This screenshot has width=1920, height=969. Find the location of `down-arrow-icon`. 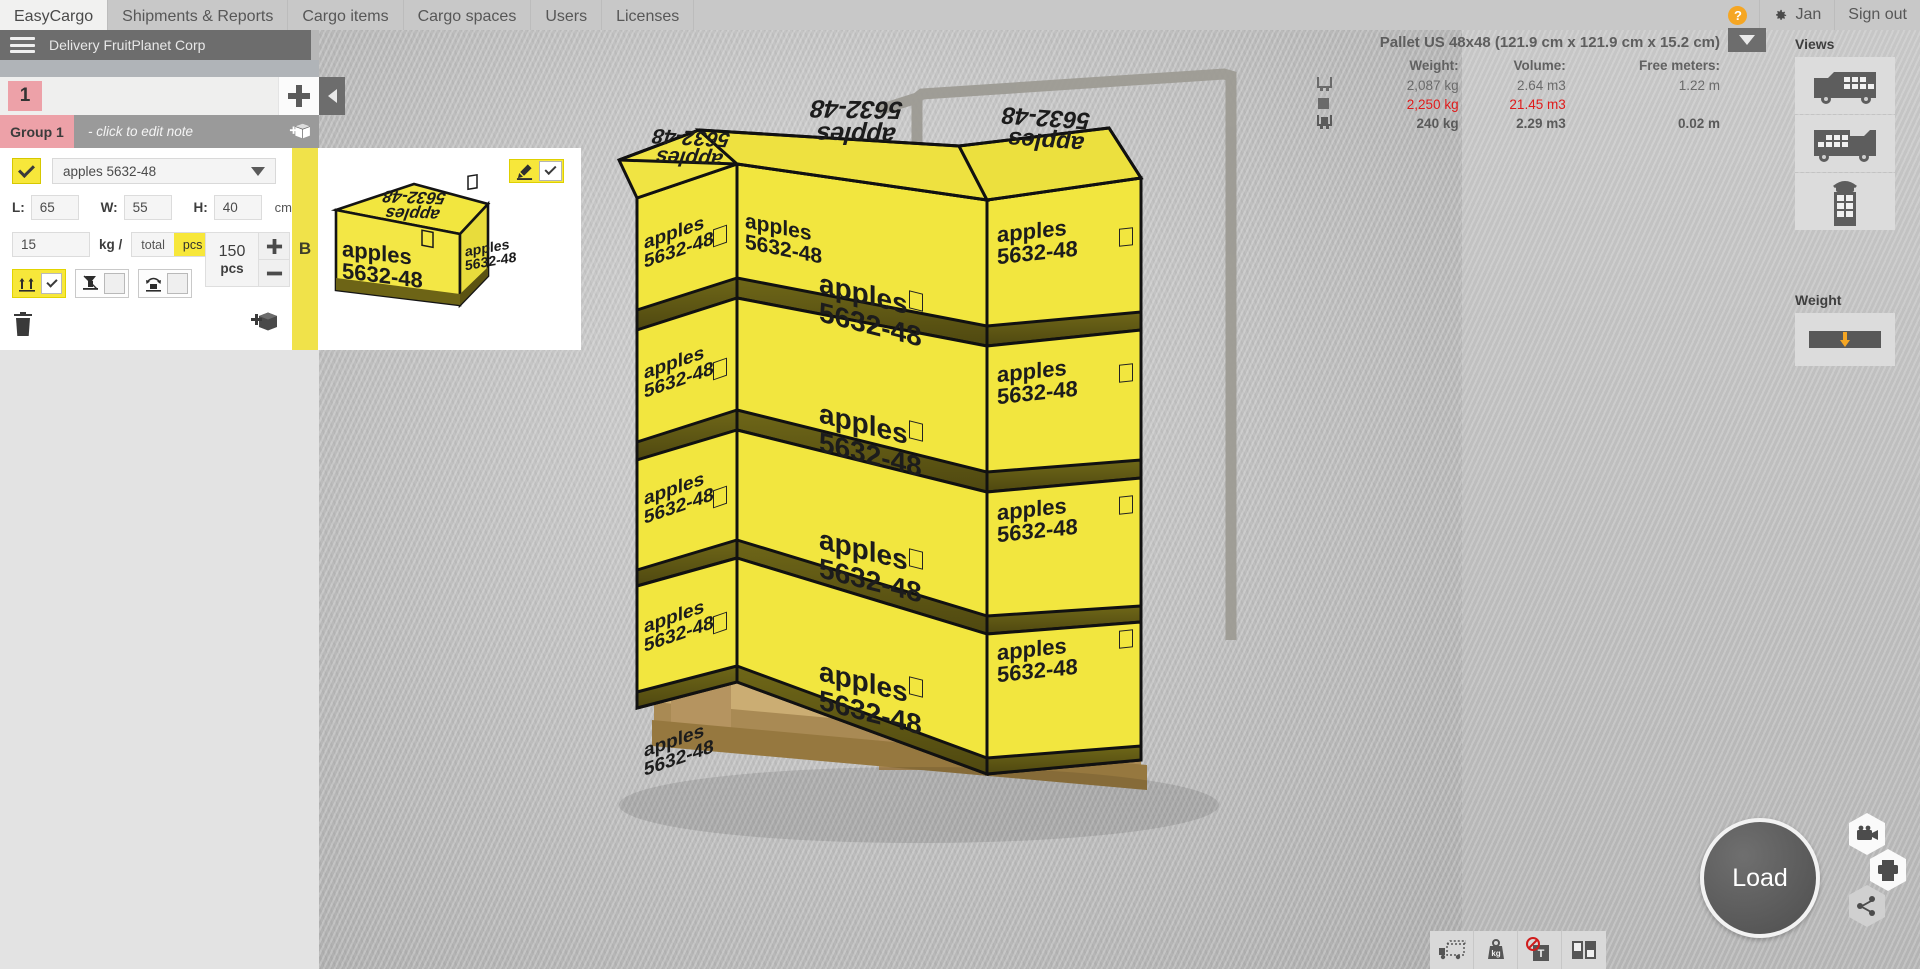

down-arrow-icon is located at coordinates (1845, 339).